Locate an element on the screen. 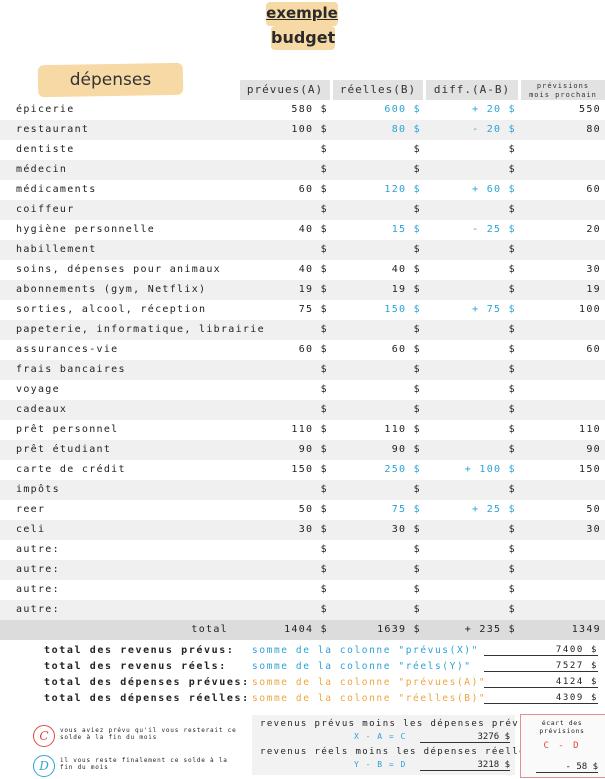 The image size is (605, 779). ecart-value: - 58 $ is located at coordinates (567, 767).